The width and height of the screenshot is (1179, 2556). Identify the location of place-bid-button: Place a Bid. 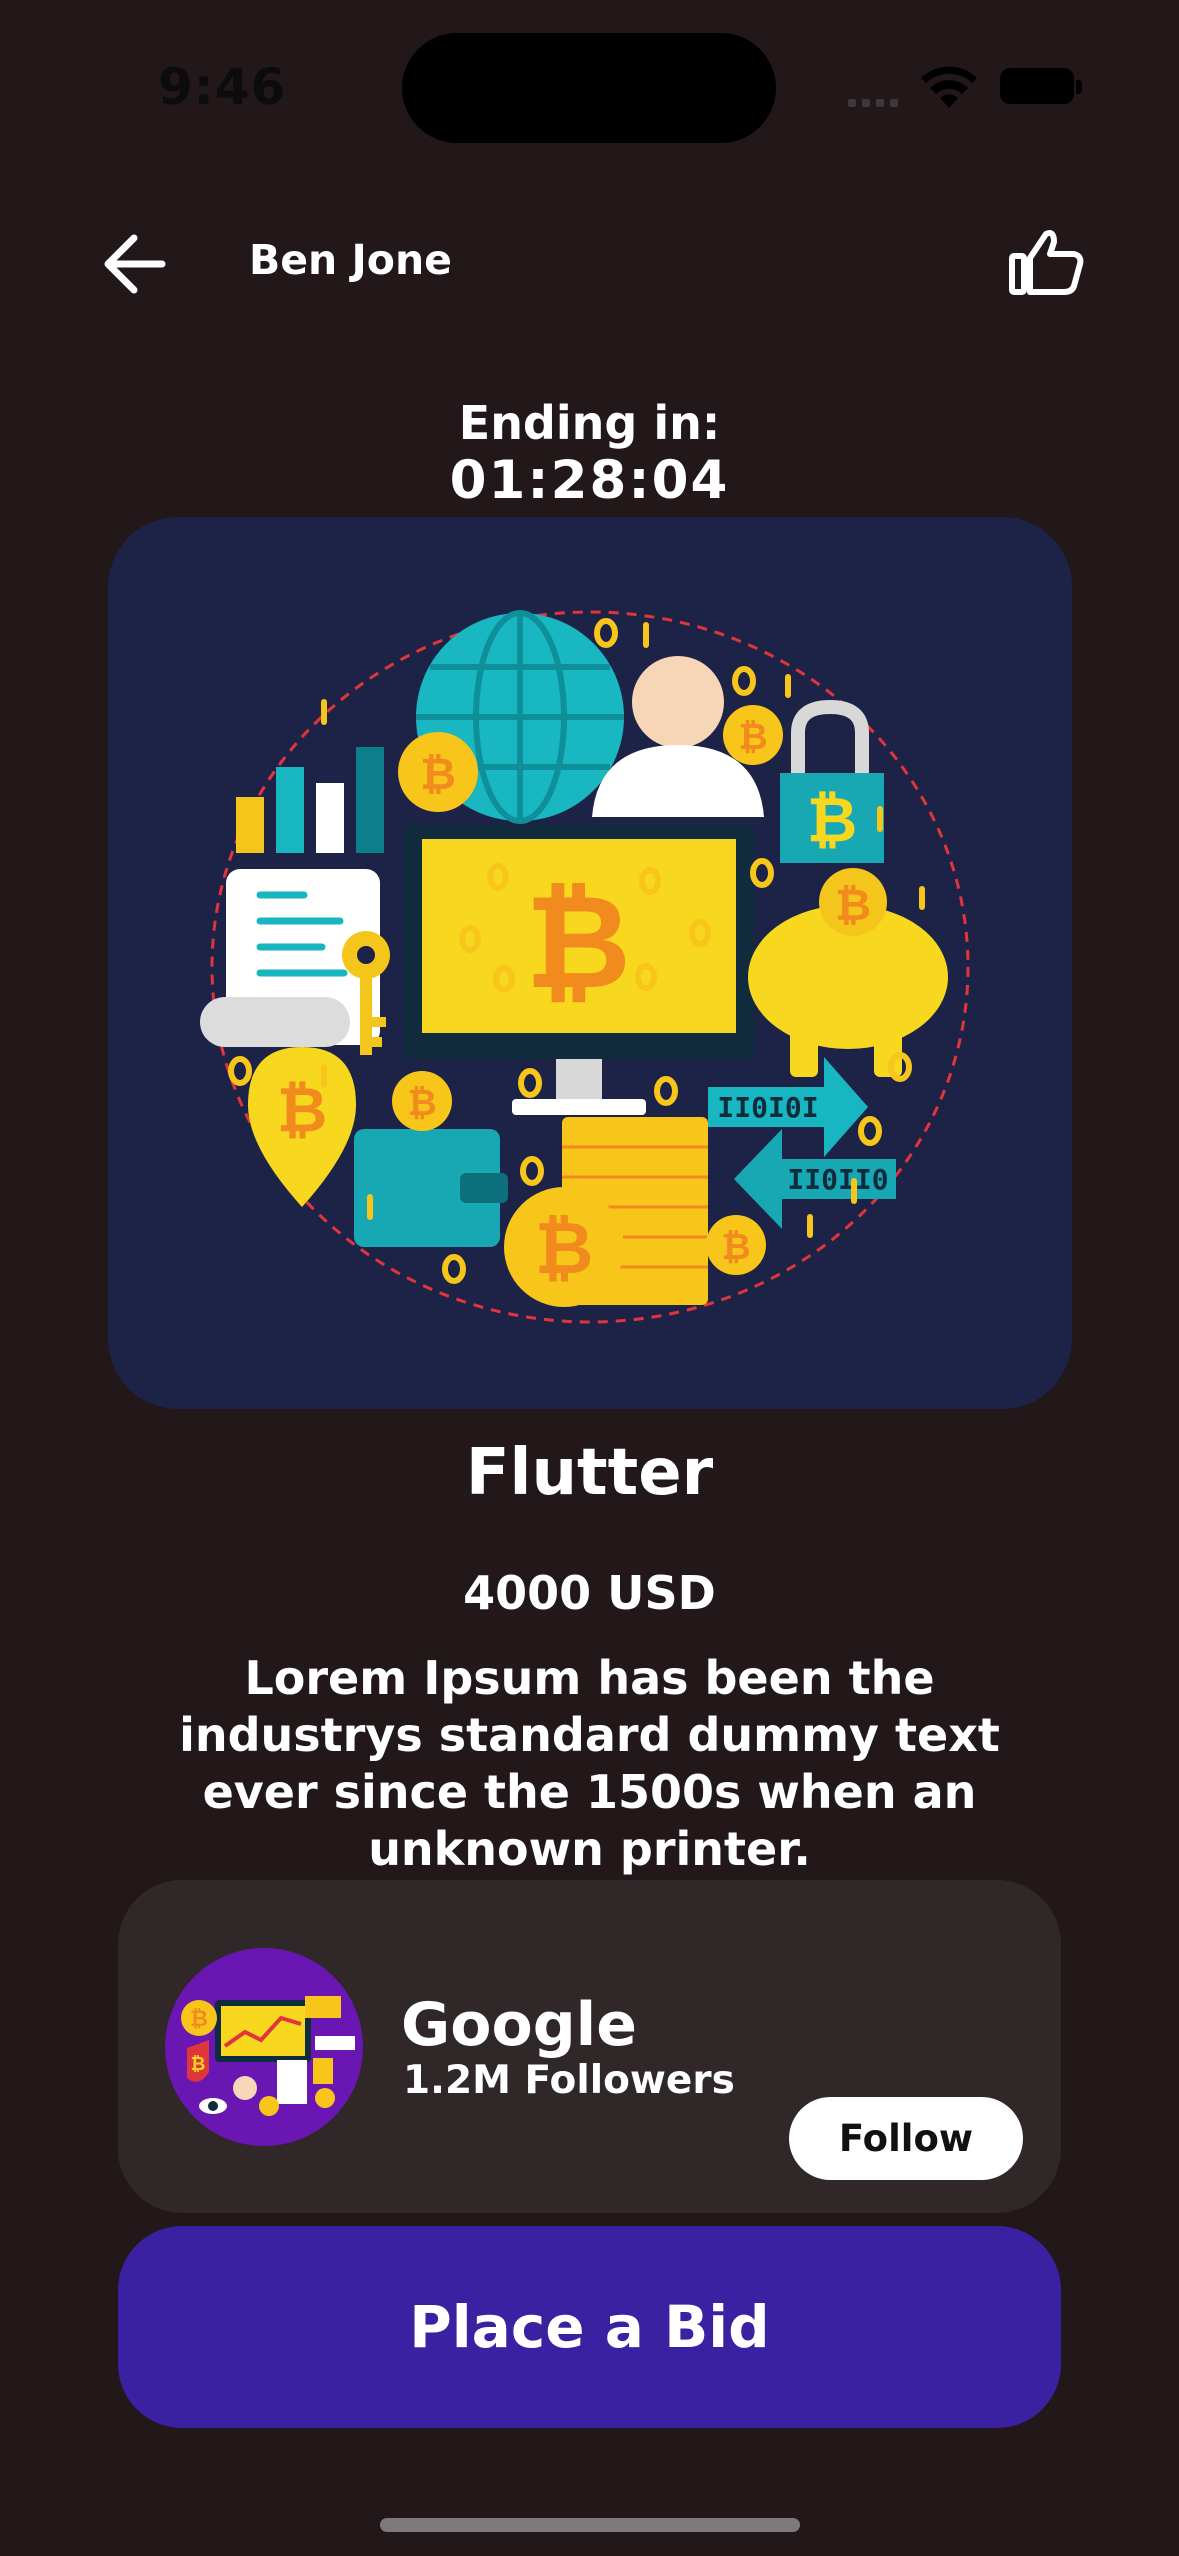
(589, 2327).